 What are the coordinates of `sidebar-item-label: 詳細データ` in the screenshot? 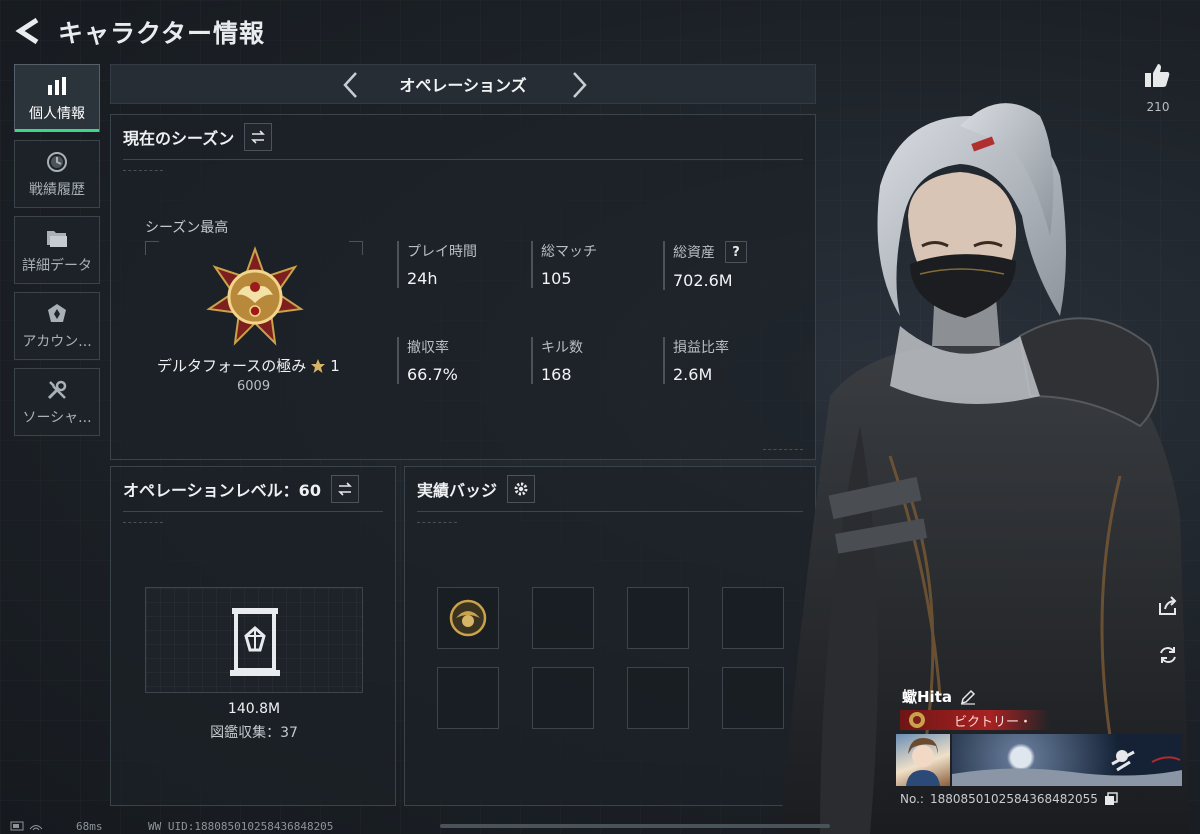 It's located at (57, 266).